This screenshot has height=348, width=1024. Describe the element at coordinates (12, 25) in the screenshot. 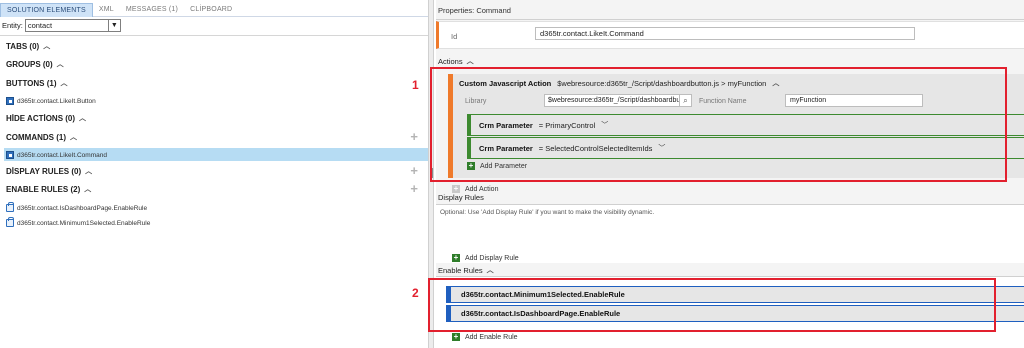

I see `entity-label: Entity:` at that location.